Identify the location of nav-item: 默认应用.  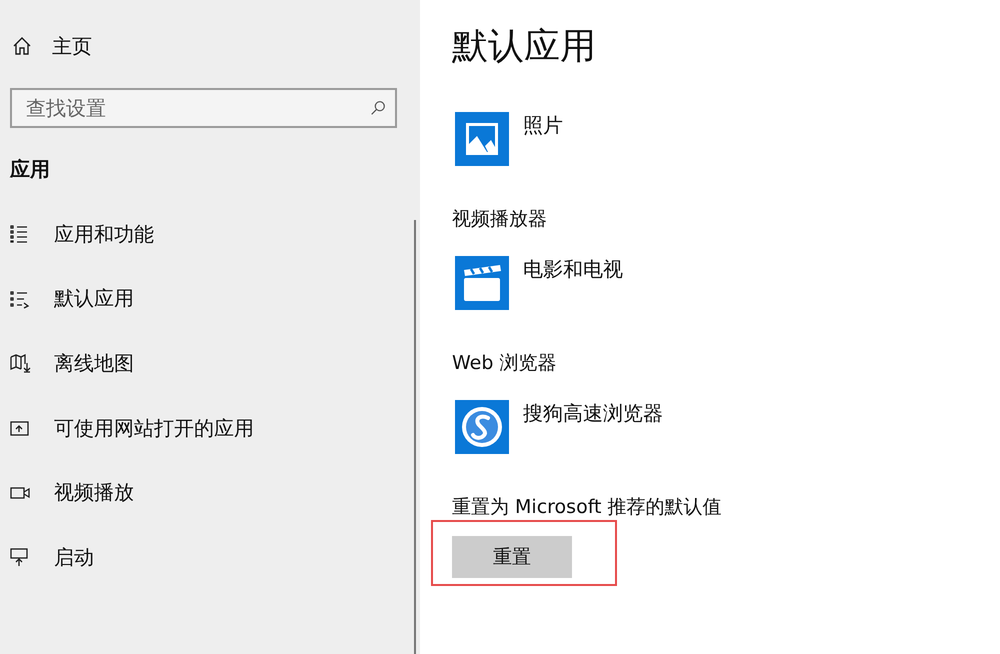
(210, 299).